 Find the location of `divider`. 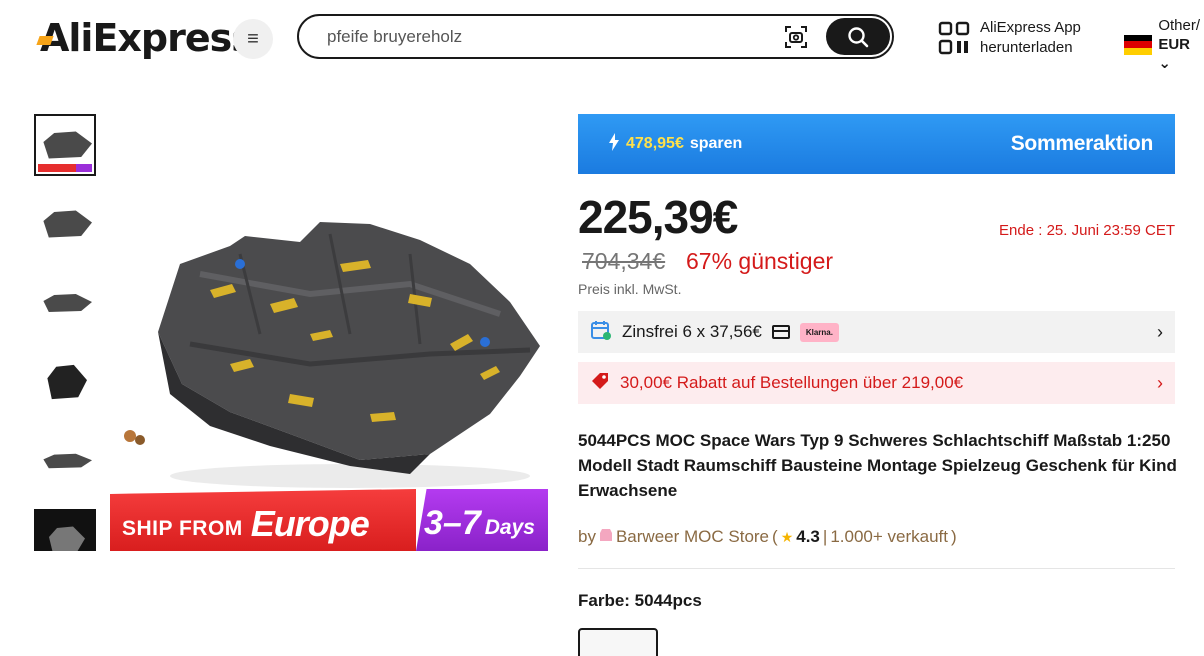

divider is located at coordinates (876, 568).